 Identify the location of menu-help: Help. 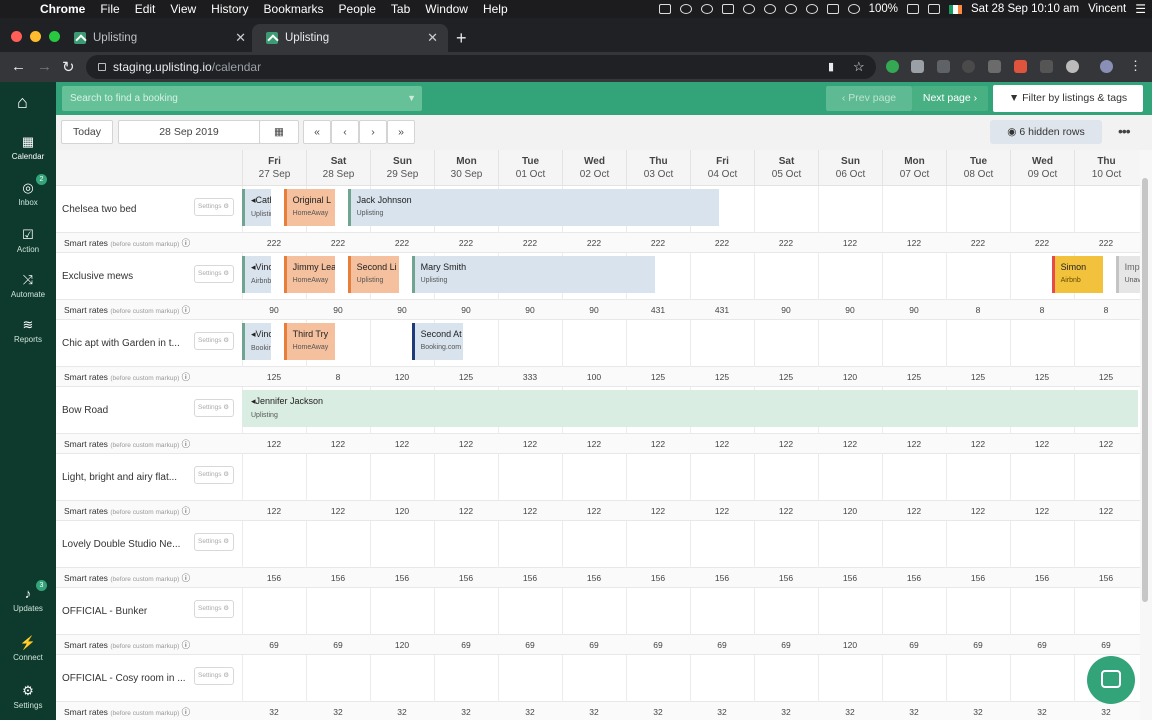
(495, 9).